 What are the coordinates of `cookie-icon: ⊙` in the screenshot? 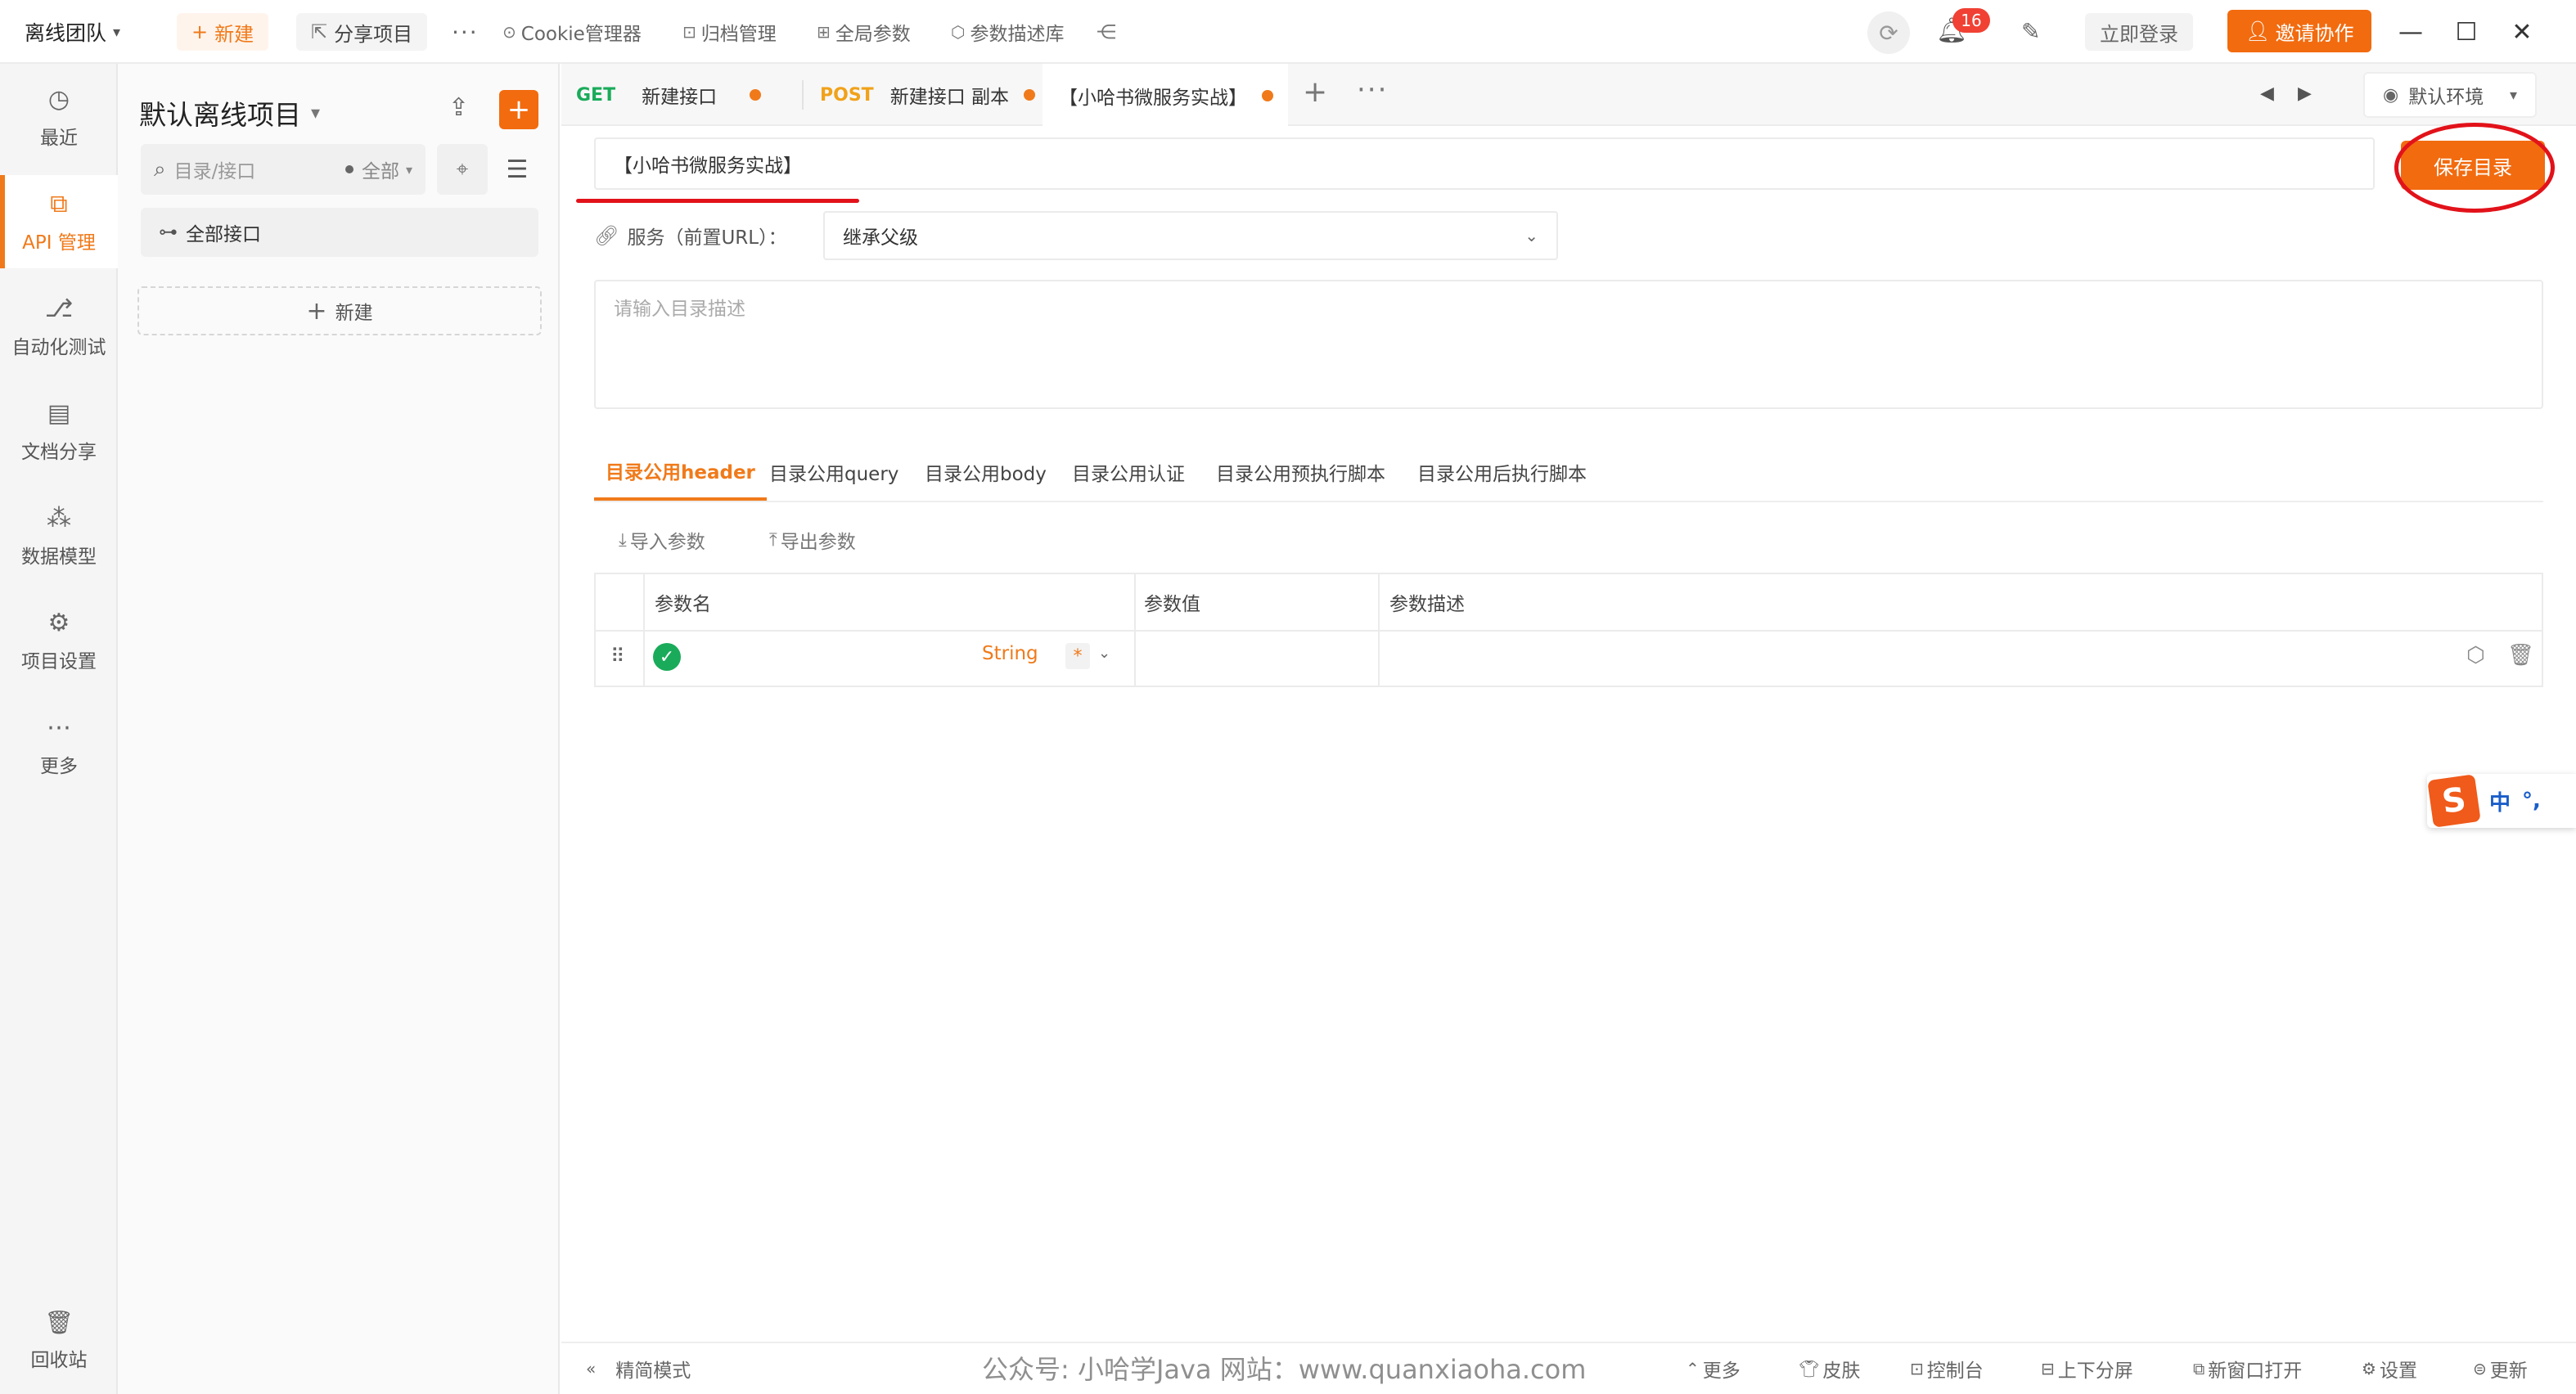 It's located at (509, 32).